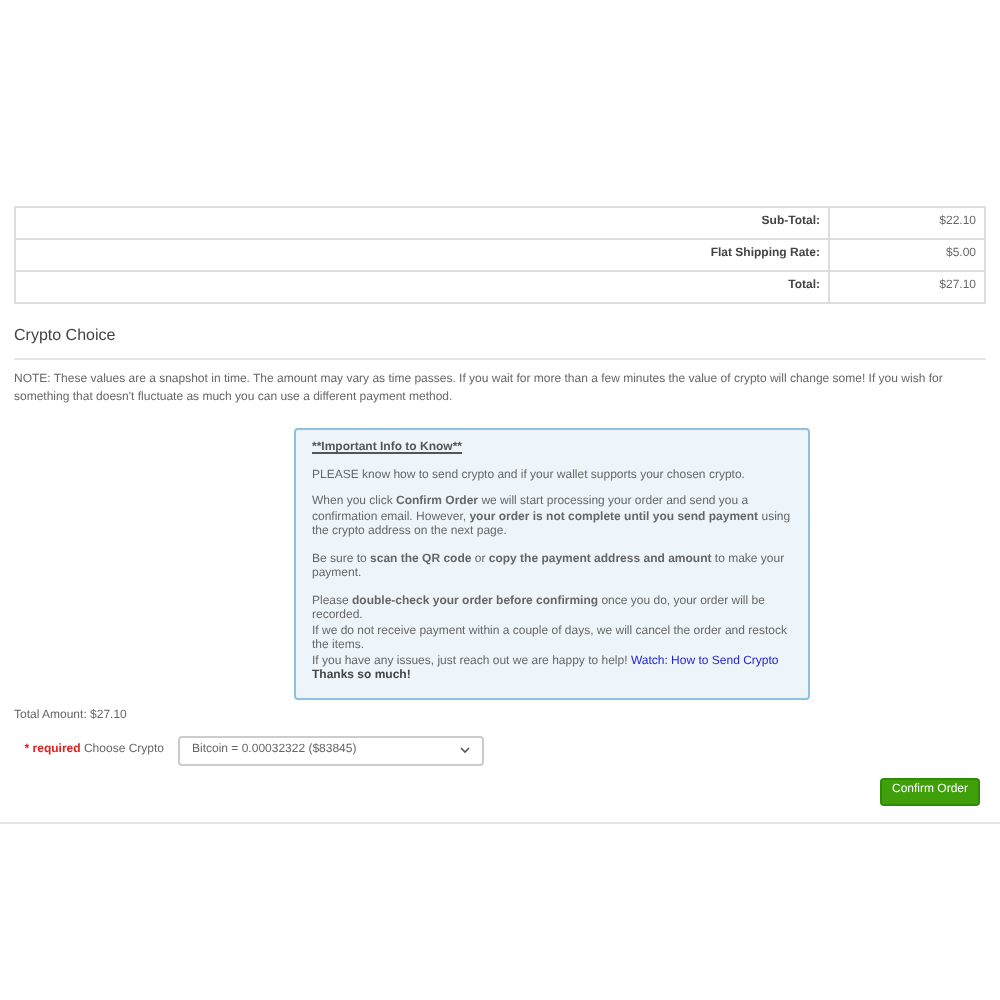  What do you see at coordinates (465, 750) in the screenshot?
I see `chevron-down-icon` at bounding box center [465, 750].